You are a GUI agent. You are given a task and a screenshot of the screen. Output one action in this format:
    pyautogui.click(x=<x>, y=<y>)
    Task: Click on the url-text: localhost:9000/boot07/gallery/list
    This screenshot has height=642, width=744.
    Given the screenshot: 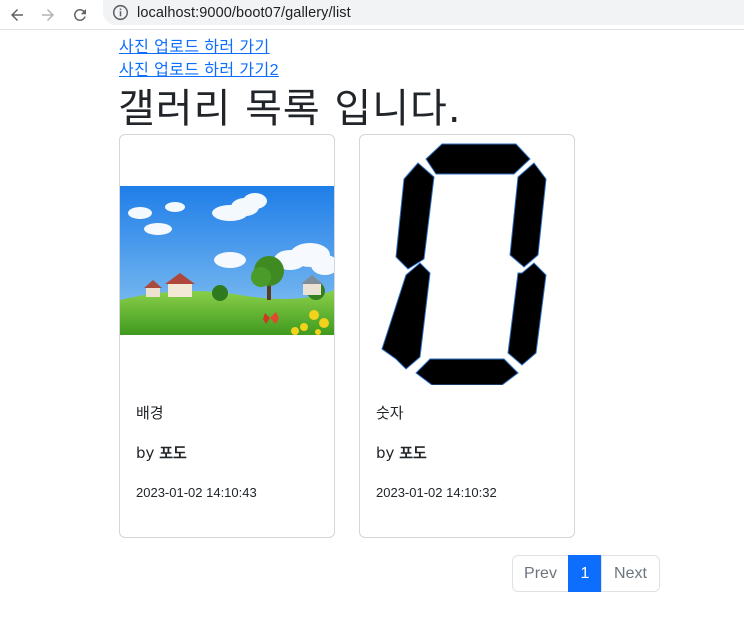 What is the action you would take?
    pyautogui.click(x=244, y=12)
    